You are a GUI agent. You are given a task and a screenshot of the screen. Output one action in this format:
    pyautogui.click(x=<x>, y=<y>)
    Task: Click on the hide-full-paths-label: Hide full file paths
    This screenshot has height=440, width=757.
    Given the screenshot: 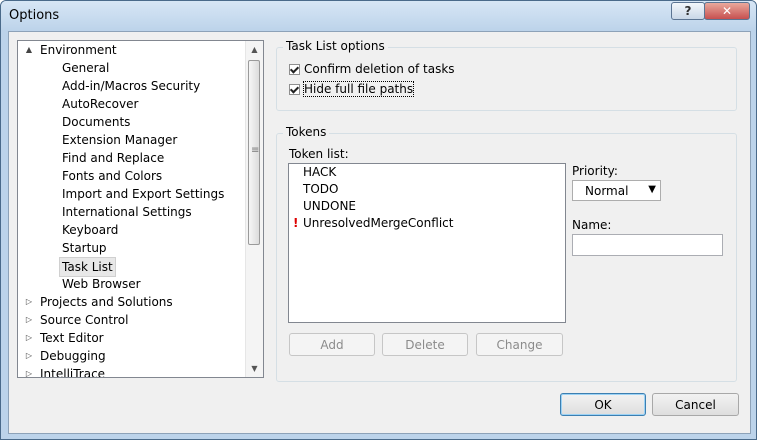 What is the action you would take?
    pyautogui.click(x=358, y=89)
    